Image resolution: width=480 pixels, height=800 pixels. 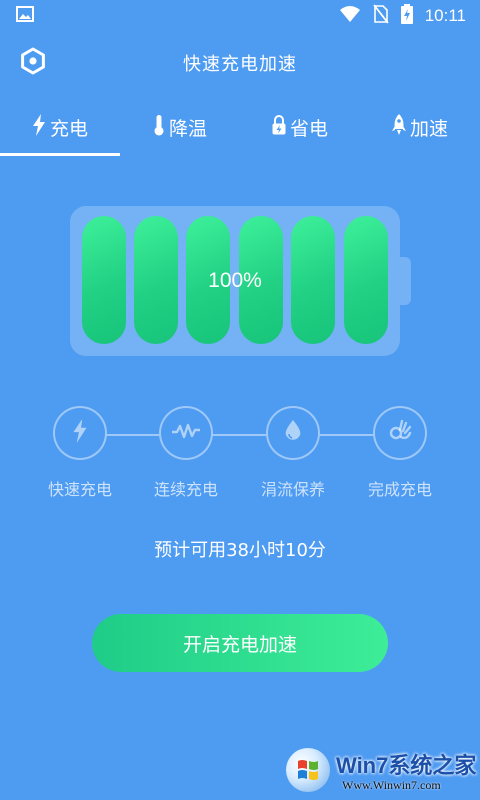 I want to click on rocket-icon, so click(x=398, y=127).